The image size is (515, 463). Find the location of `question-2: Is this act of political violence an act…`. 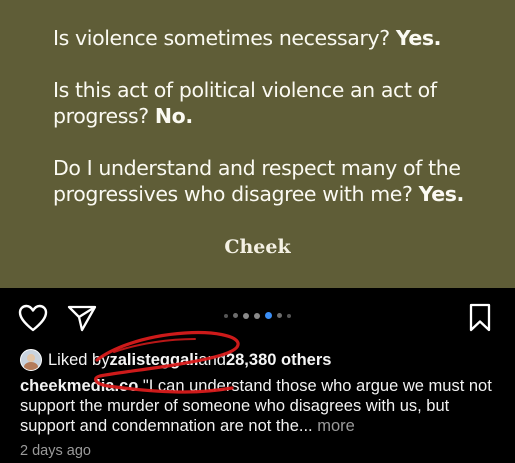

question-2: Is this act of political violence an act… is located at coordinates (245, 103).